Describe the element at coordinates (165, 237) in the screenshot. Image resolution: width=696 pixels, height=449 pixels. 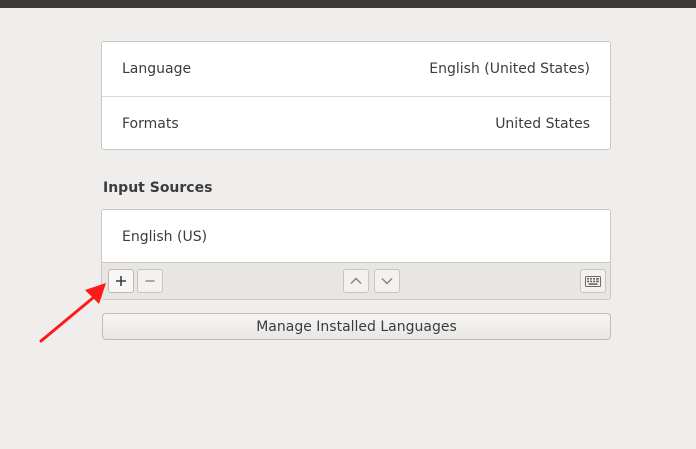
I see `input-source-label: English (US)` at that location.